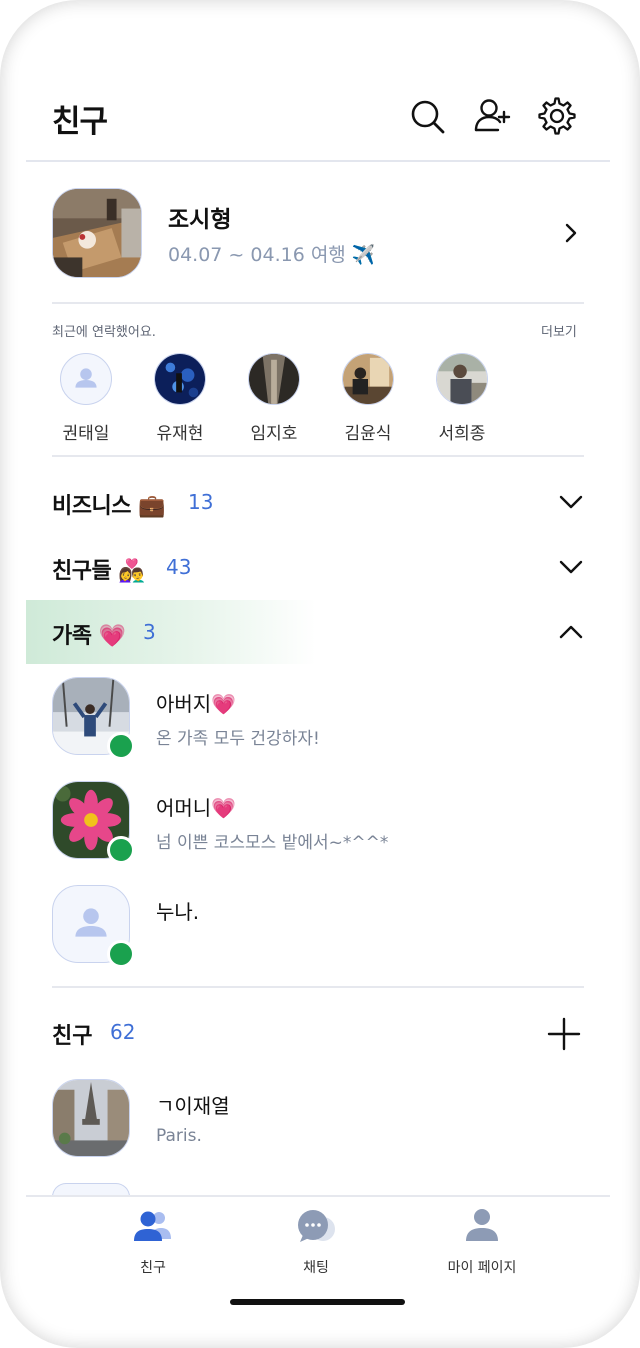  I want to click on more-link: 더보기, so click(559, 330).